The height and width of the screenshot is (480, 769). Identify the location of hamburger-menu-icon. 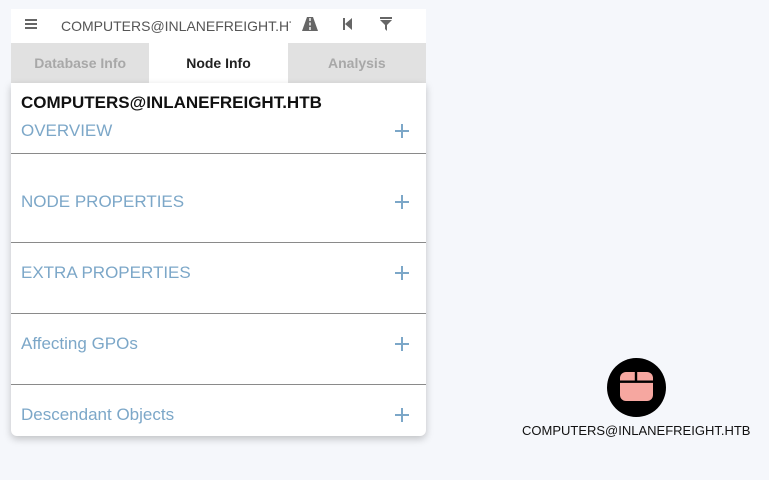
(31, 26).